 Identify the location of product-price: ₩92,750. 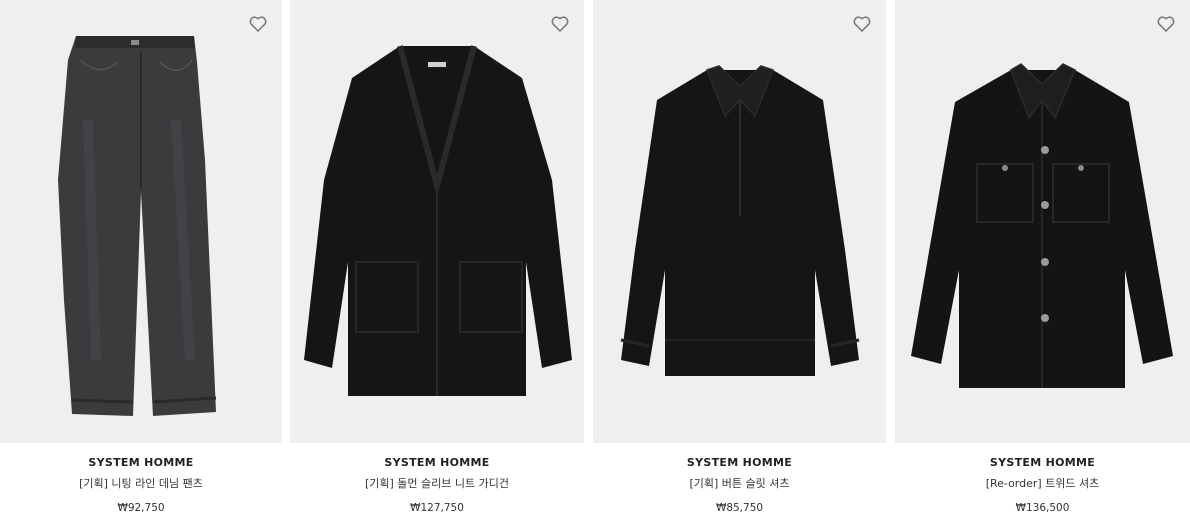
(141, 508).